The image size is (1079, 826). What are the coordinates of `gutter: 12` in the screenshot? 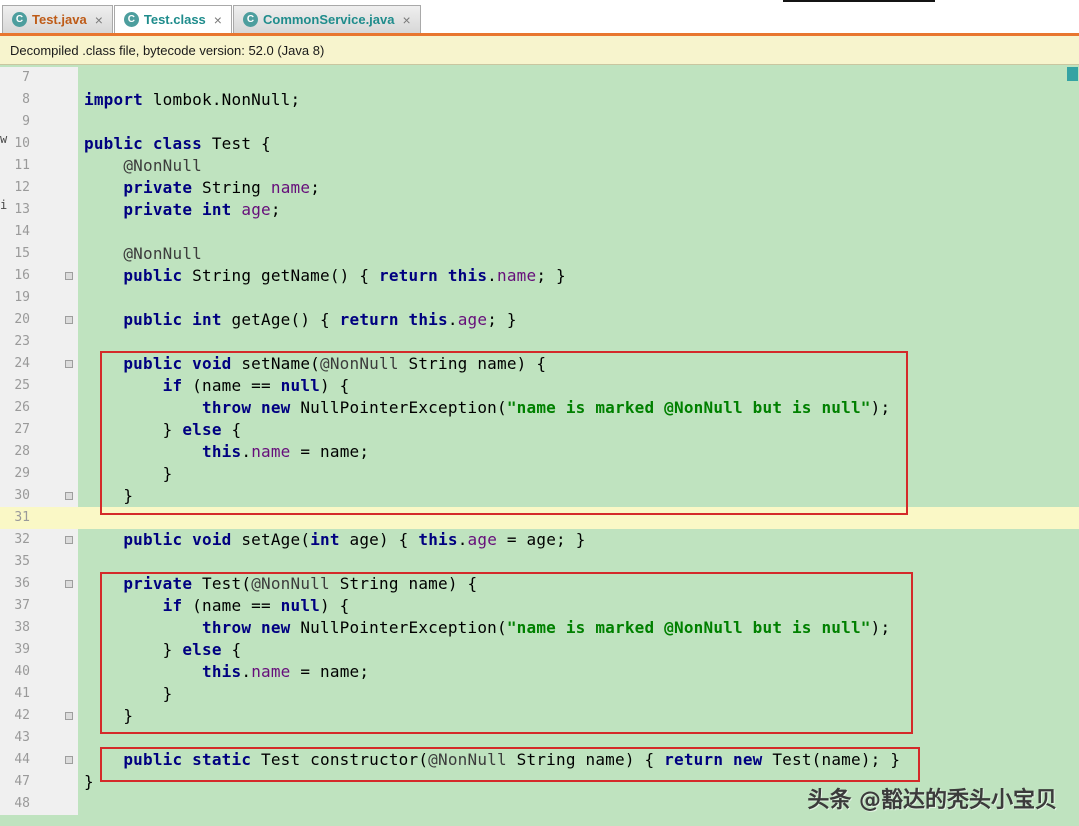 It's located at (39, 188).